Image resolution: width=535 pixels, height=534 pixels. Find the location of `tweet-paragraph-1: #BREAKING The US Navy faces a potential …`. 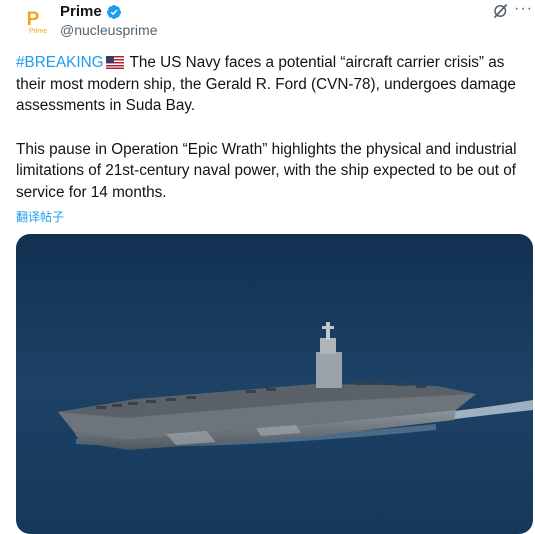

tweet-paragraph-1: #BREAKING The US Navy faces a potential … is located at coordinates (272, 84).